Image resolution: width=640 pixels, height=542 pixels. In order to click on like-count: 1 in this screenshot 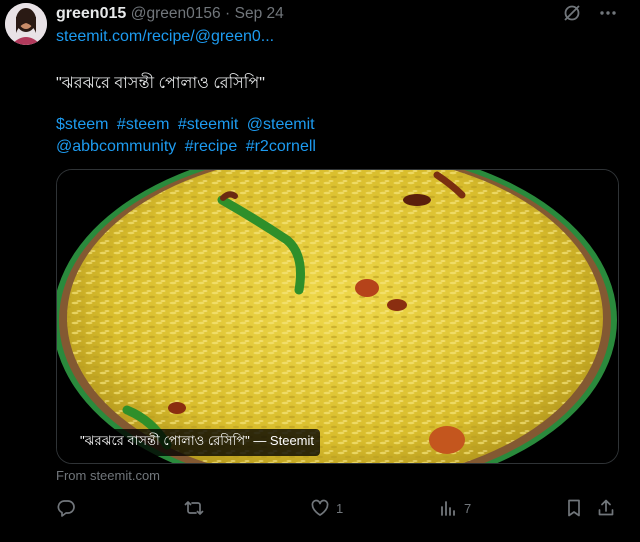, I will do `click(340, 508)`.